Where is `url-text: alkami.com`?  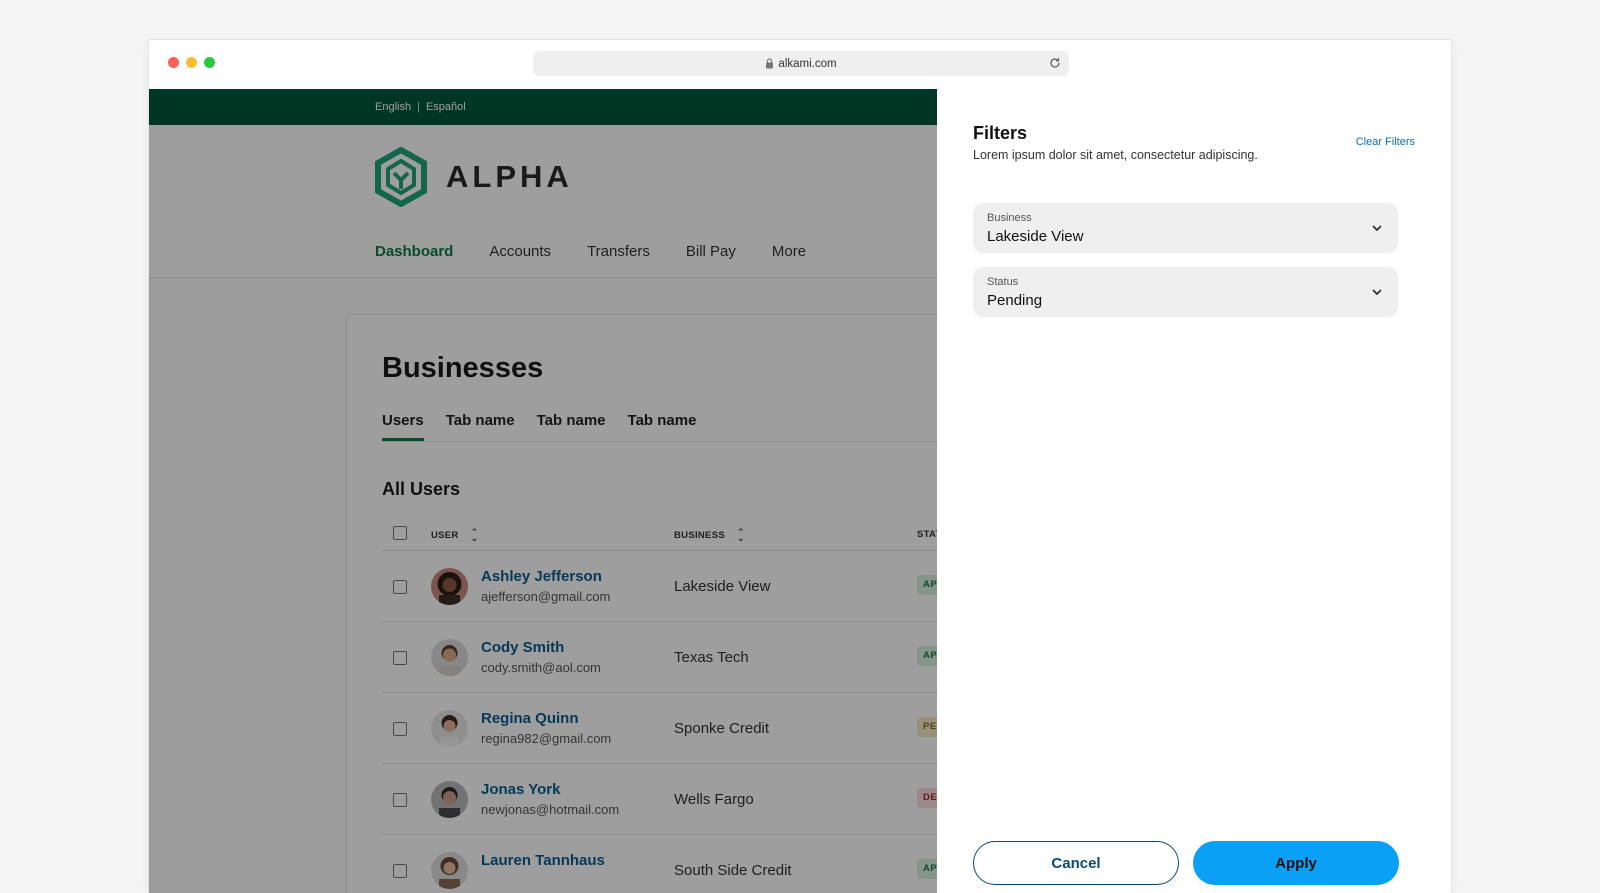 url-text: alkami.com is located at coordinates (807, 63).